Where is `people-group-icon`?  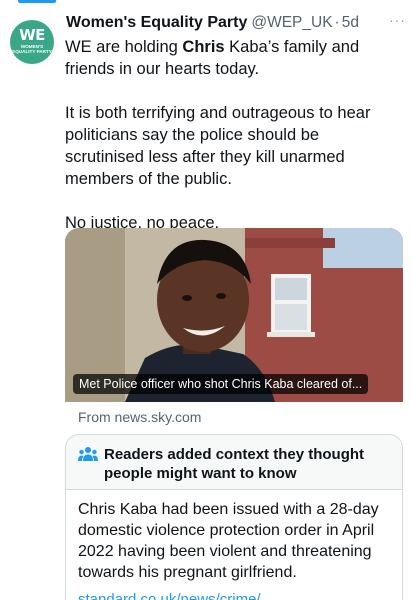 people-group-icon is located at coordinates (88, 454).